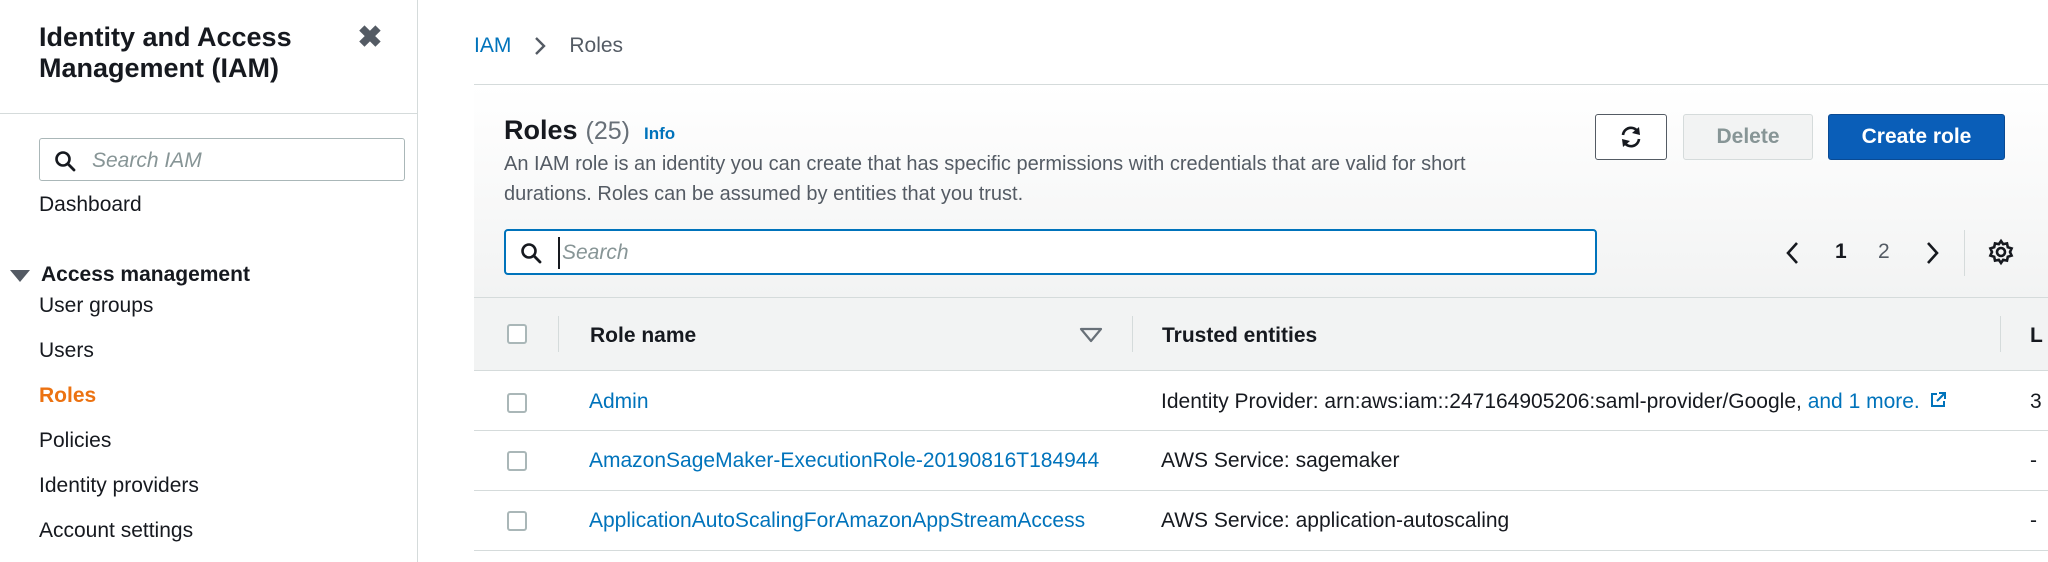  I want to click on breadcrumb-iam-link: IAM, so click(492, 46).